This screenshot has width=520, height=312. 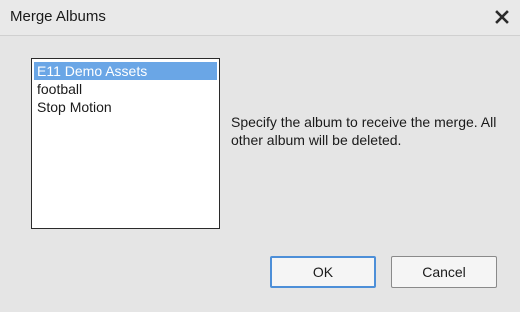 I want to click on list-item: football, so click(x=125, y=89).